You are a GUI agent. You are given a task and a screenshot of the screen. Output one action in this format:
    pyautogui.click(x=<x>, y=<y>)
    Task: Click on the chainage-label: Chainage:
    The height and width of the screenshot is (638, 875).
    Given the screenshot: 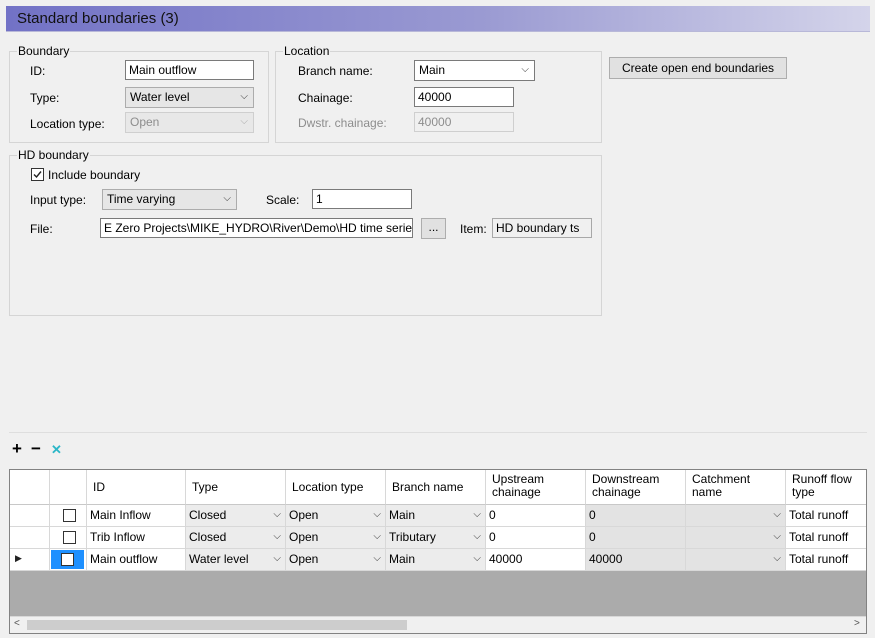 What is the action you would take?
    pyautogui.click(x=325, y=98)
    